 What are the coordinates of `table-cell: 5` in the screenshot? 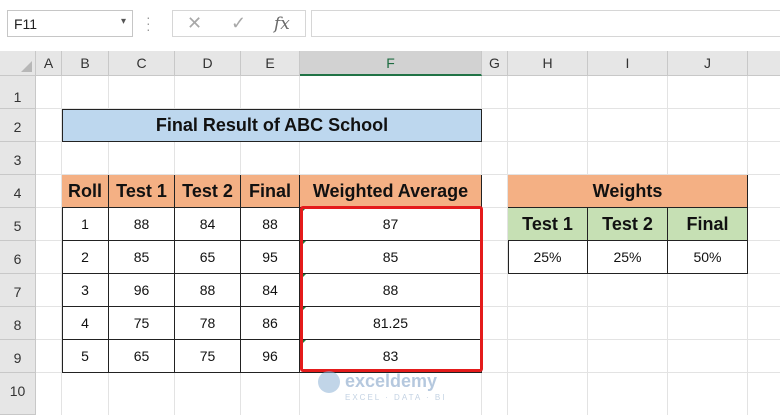 It's located at (85, 356).